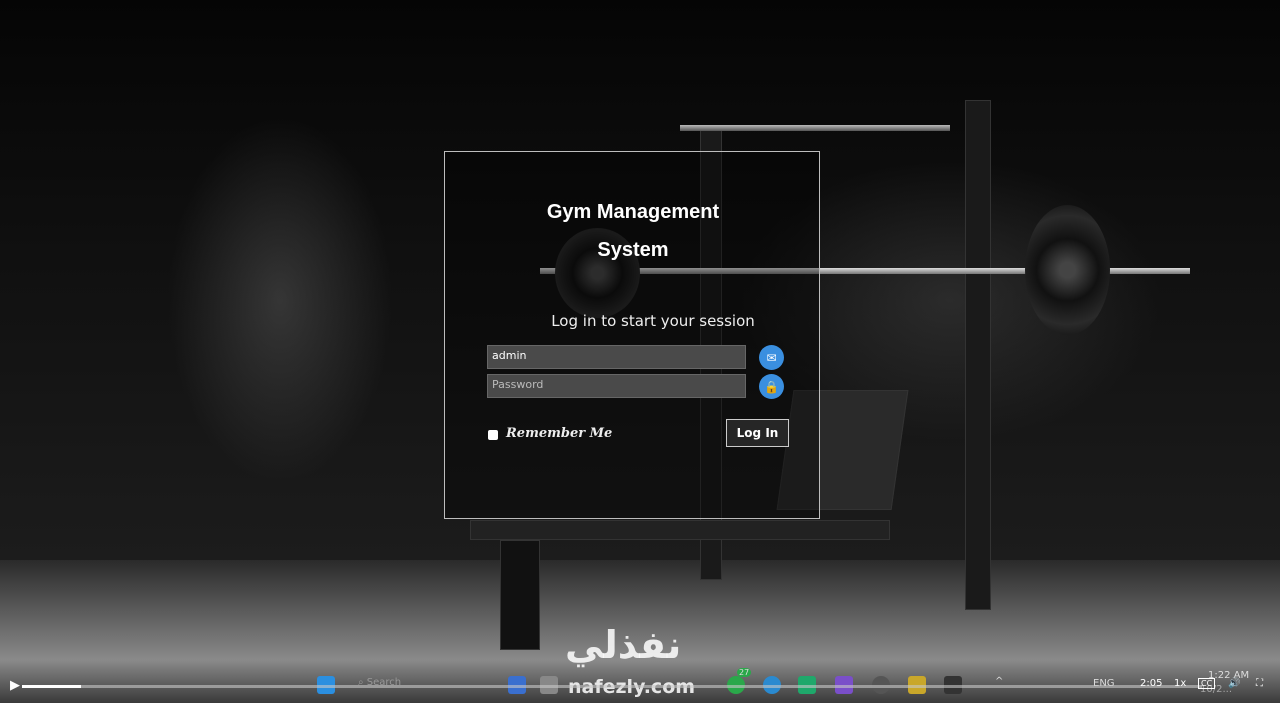 This screenshot has width=1280, height=703. What do you see at coordinates (653, 321) in the screenshot?
I see `login-subtitle: Log in to start your session` at bounding box center [653, 321].